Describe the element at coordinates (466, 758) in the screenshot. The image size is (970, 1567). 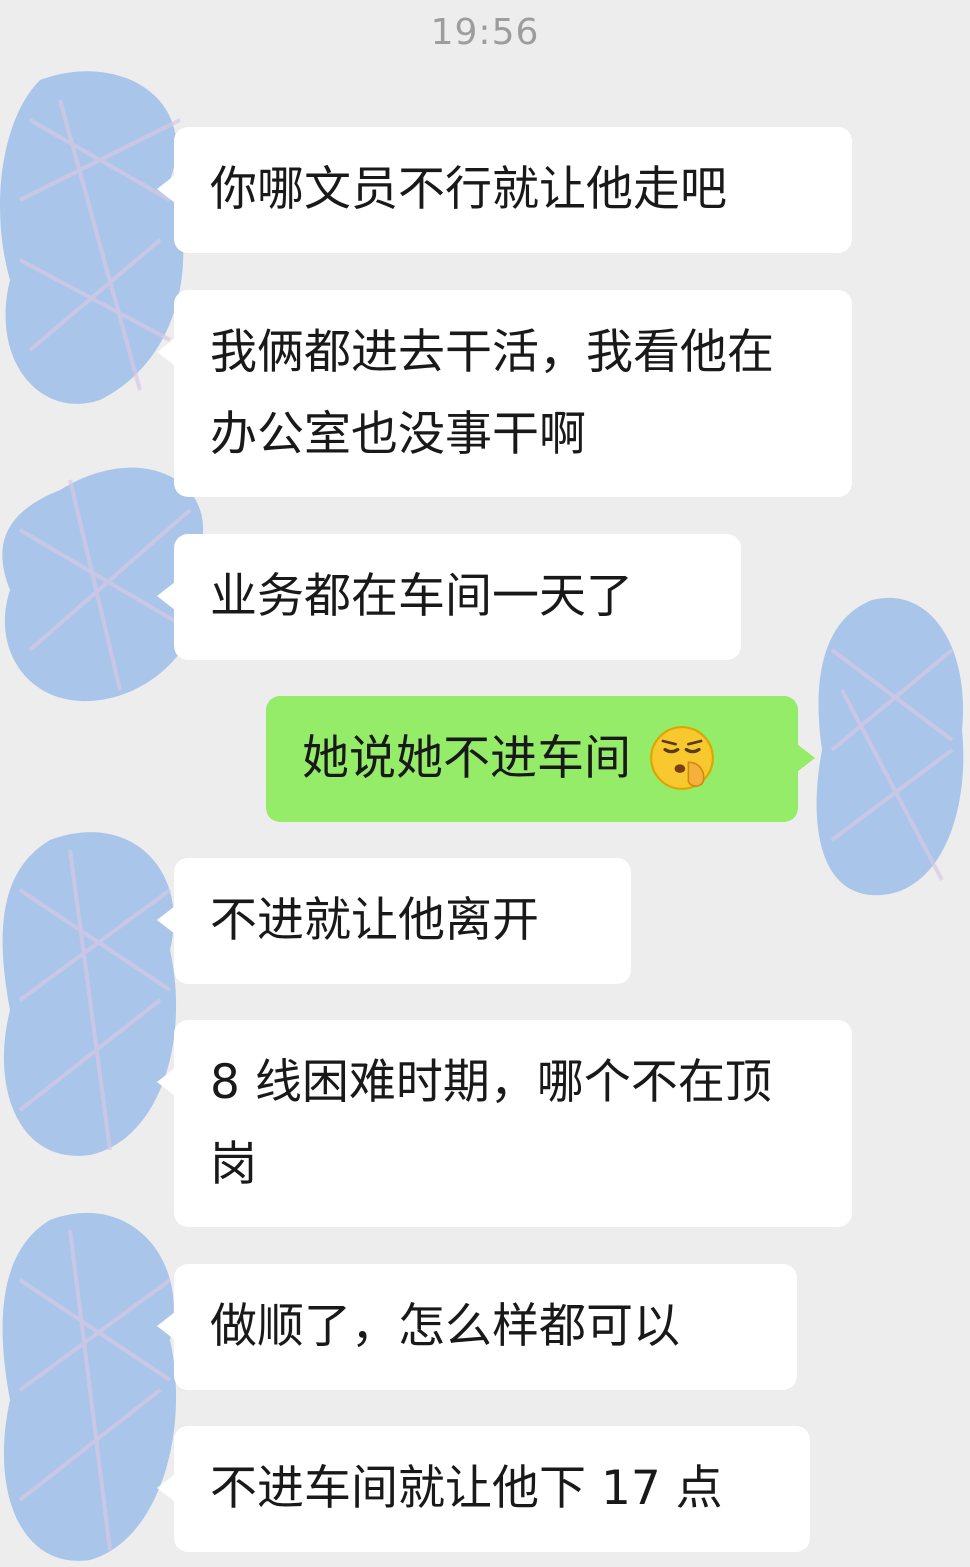
I see `message-text: 她说她不进车间` at that location.